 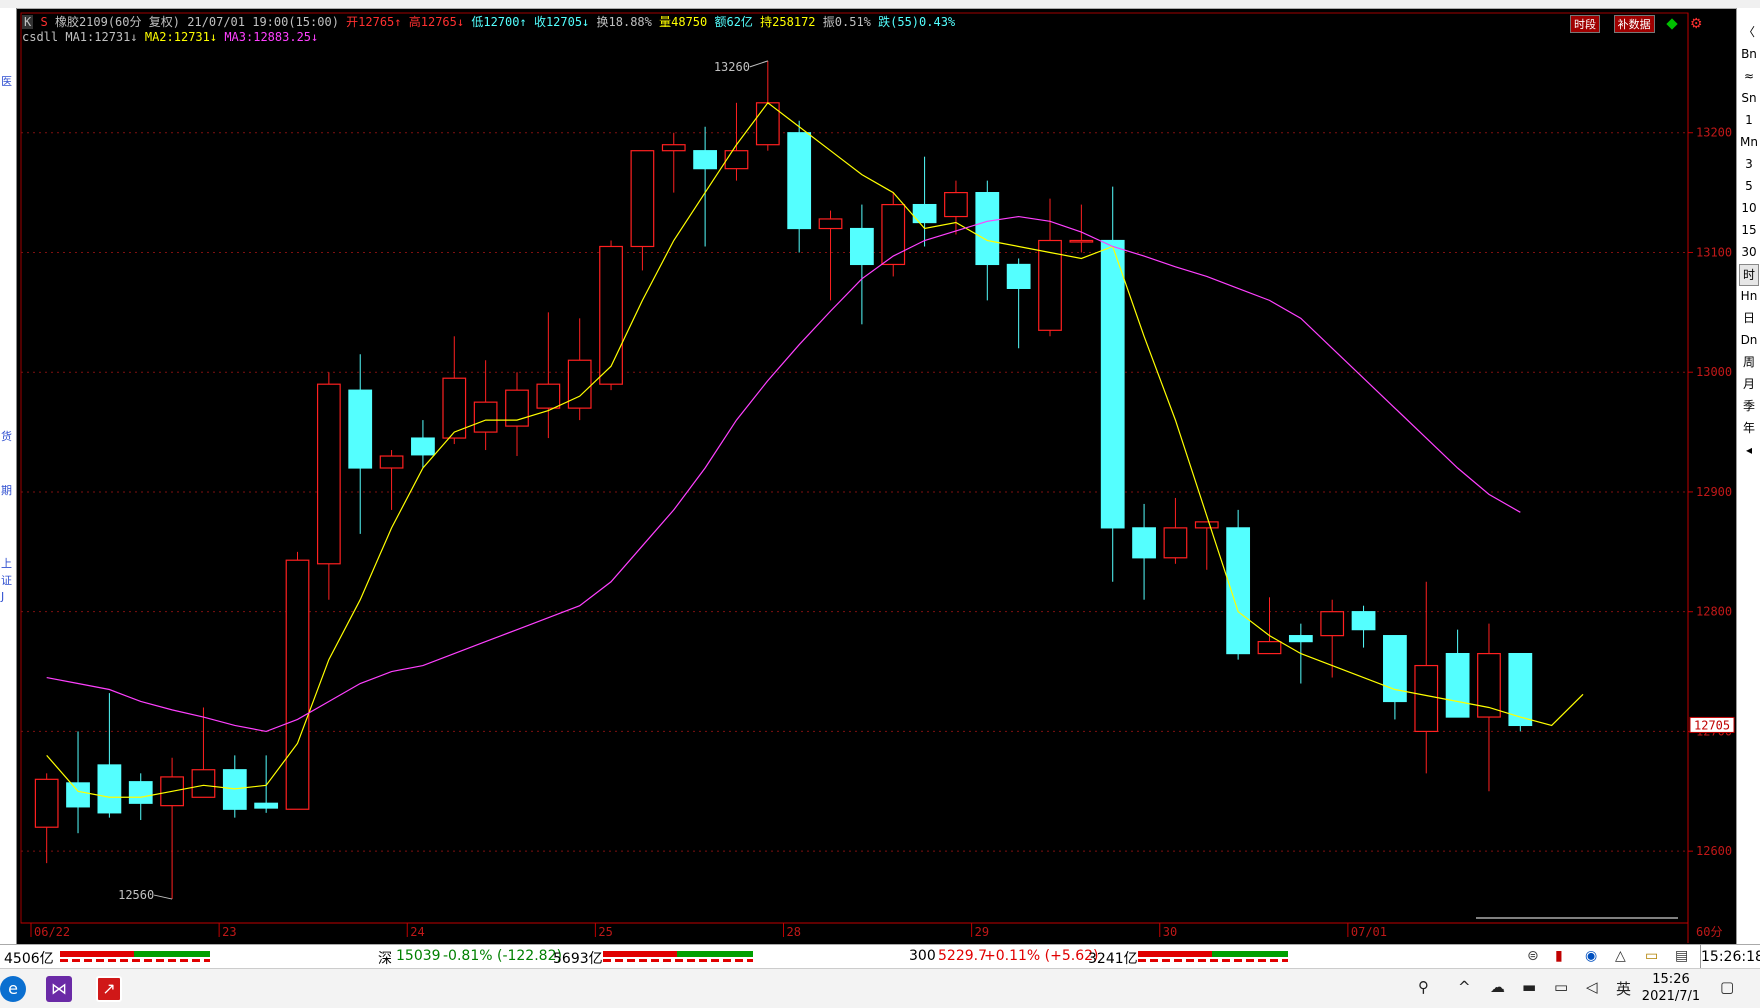 What do you see at coordinates (1623, 988) in the screenshot?
I see `ime-indicator: 英` at bounding box center [1623, 988].